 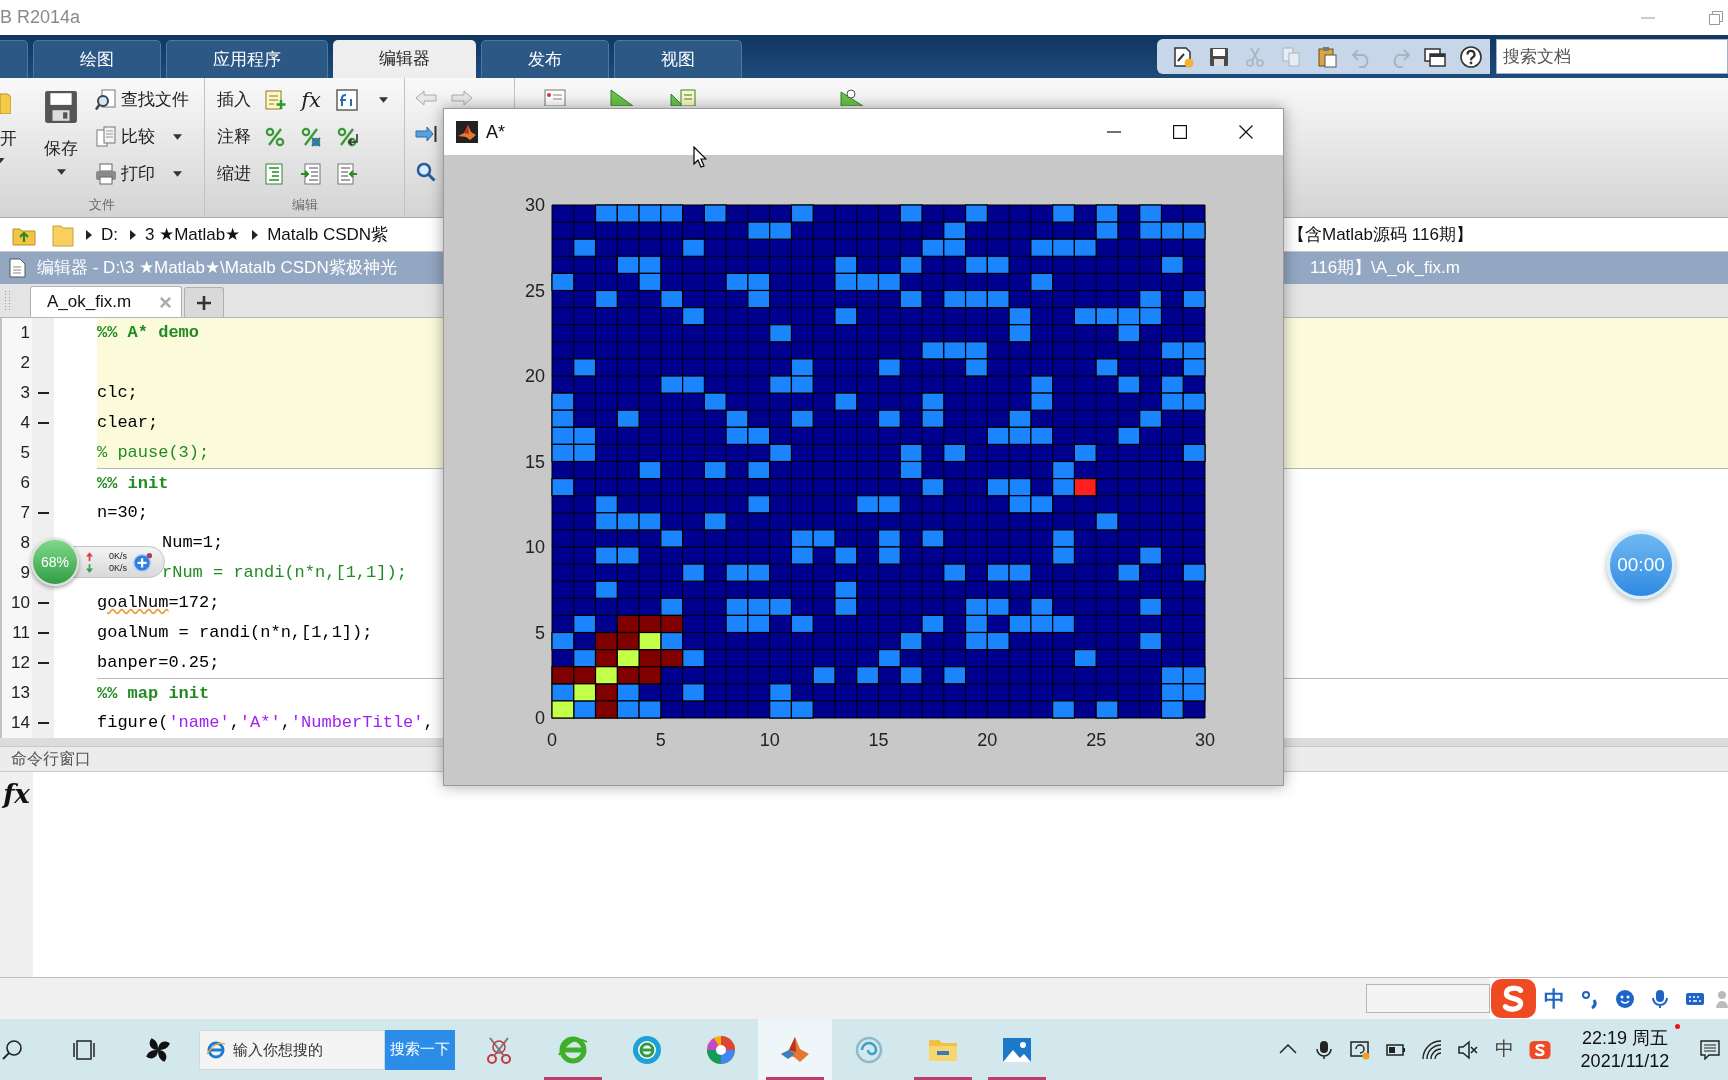 I want to click on grip-icon, so click(x=7, y=300).